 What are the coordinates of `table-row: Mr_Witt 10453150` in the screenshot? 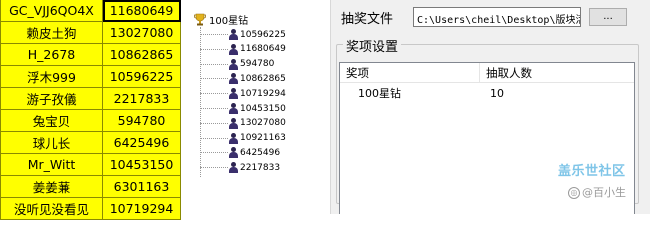 It's located at (90, 164).